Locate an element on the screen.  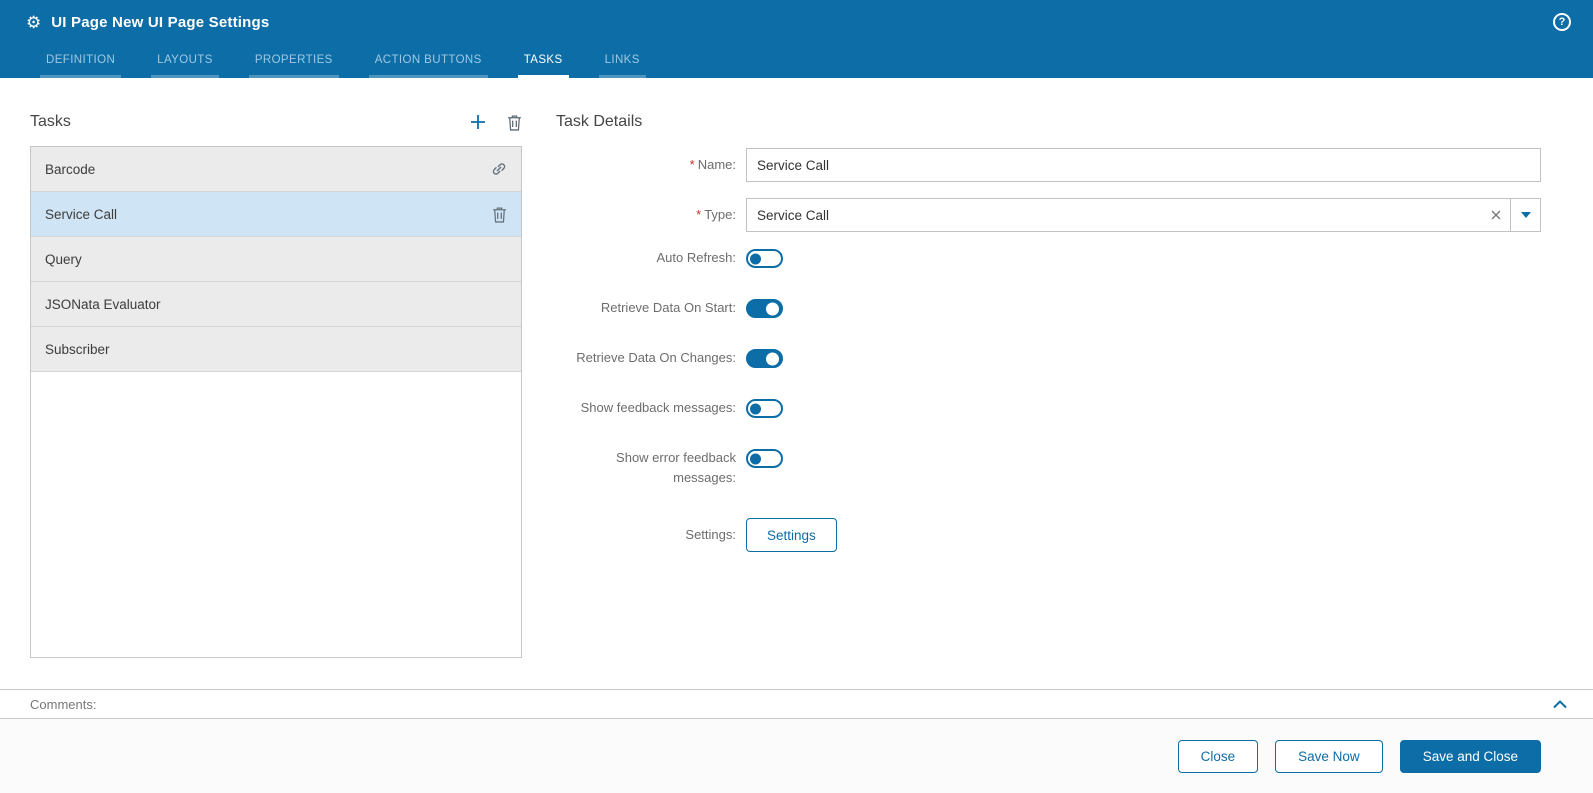
chevron-down-icon is located at coordinates (1525, 215).